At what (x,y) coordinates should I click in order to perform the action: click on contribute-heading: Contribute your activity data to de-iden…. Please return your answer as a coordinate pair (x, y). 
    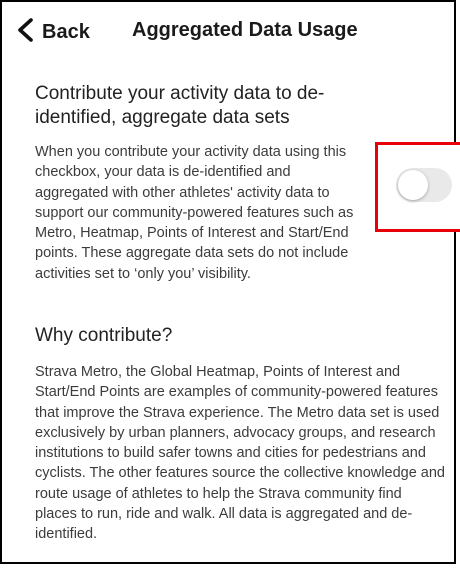
    Looking at the image, I should click on (180, 105).